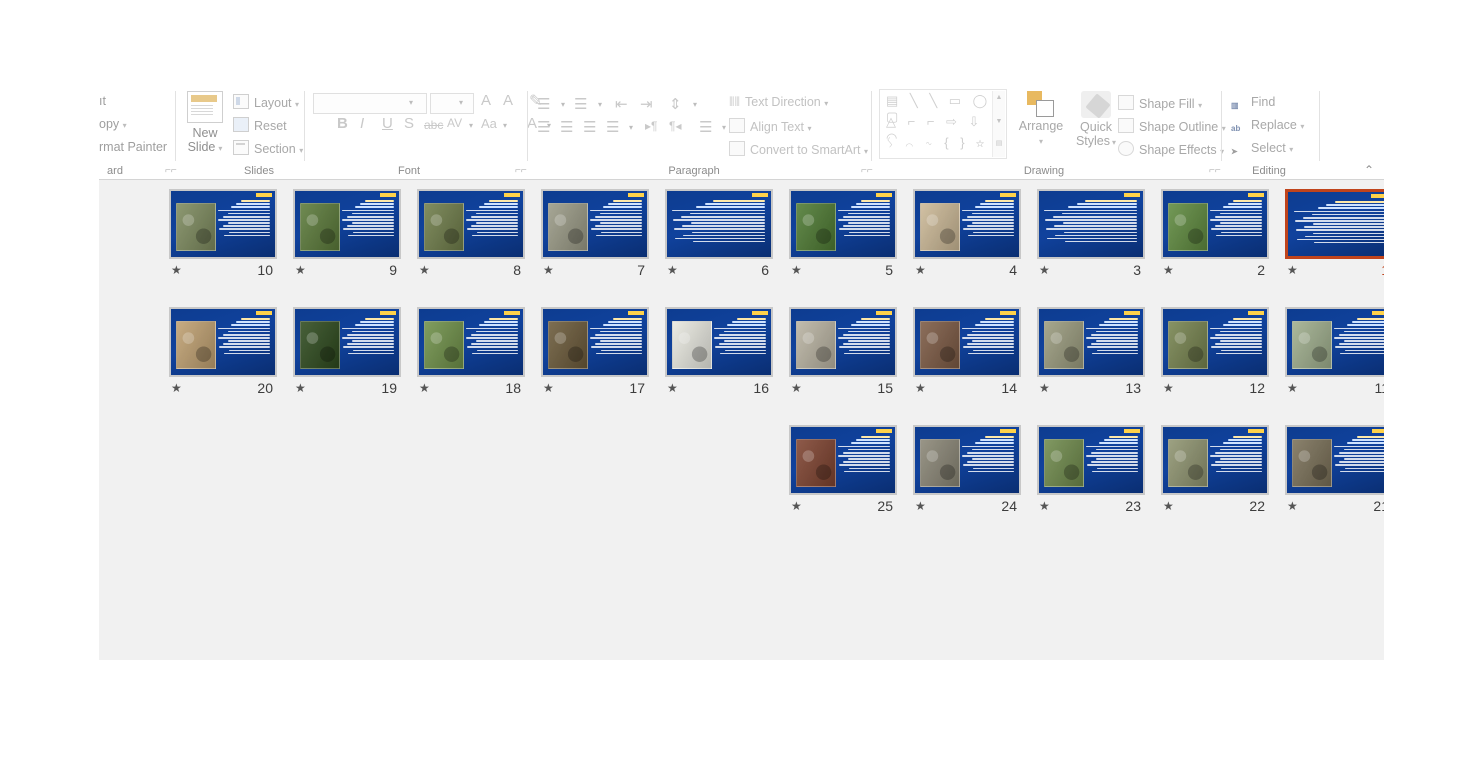 This screenshot has height=760, width=1483. Describe the element at coordinates (266, 102) in the screenshot. I see `layout-button: Layout ▾` at that location.